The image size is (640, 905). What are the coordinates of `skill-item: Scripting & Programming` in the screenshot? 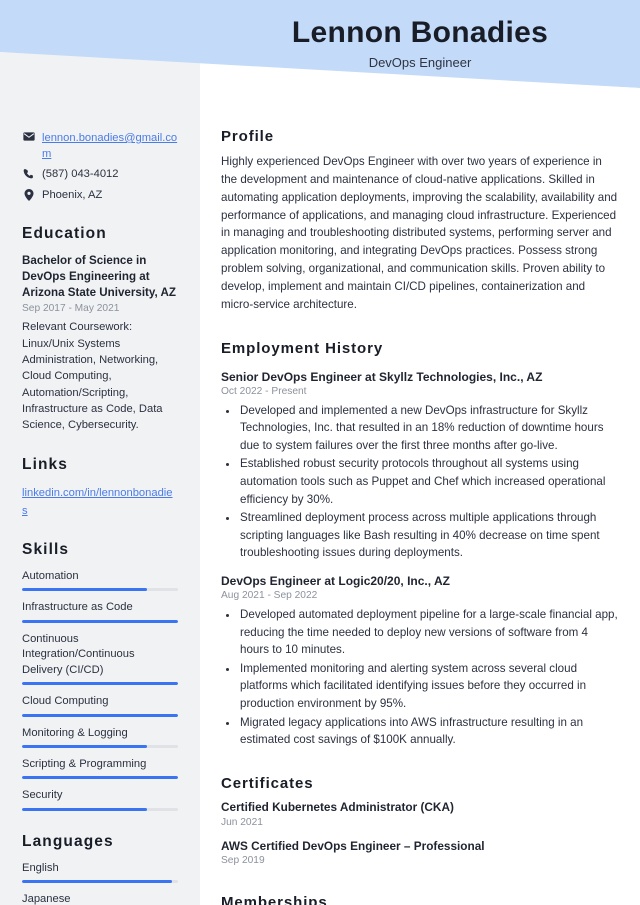 It's located at (100, 768).